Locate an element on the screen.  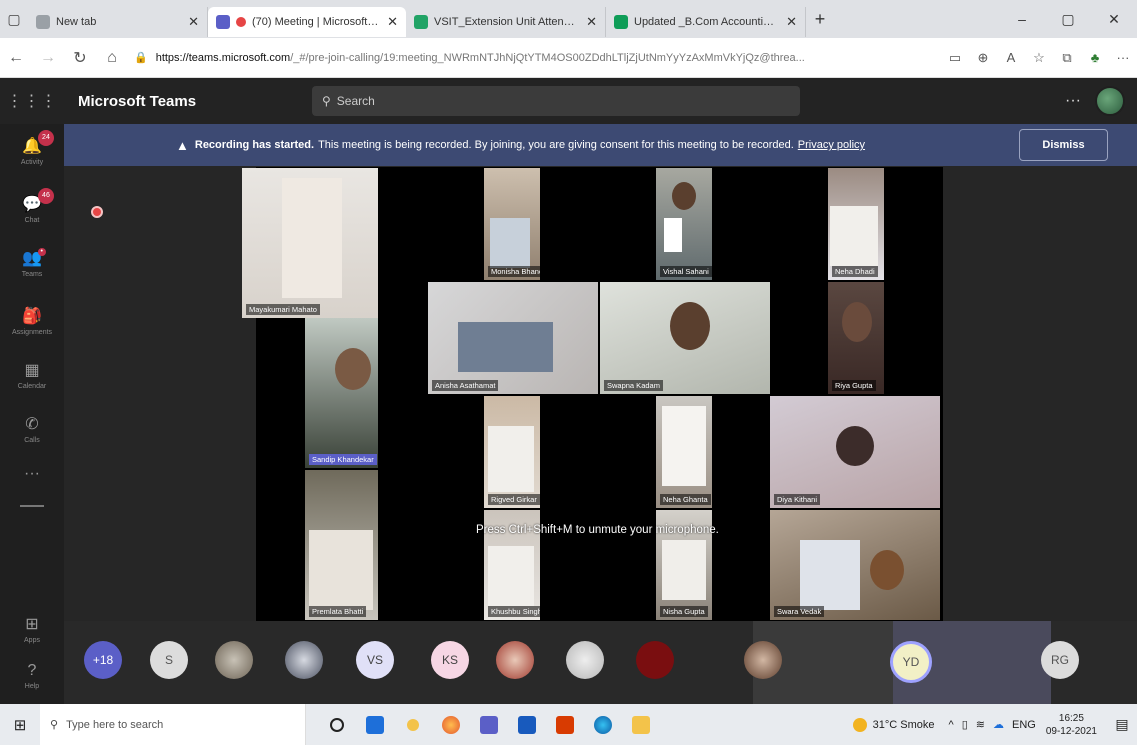
wifi-icon: ≋ is located at coordinates (980, 724).